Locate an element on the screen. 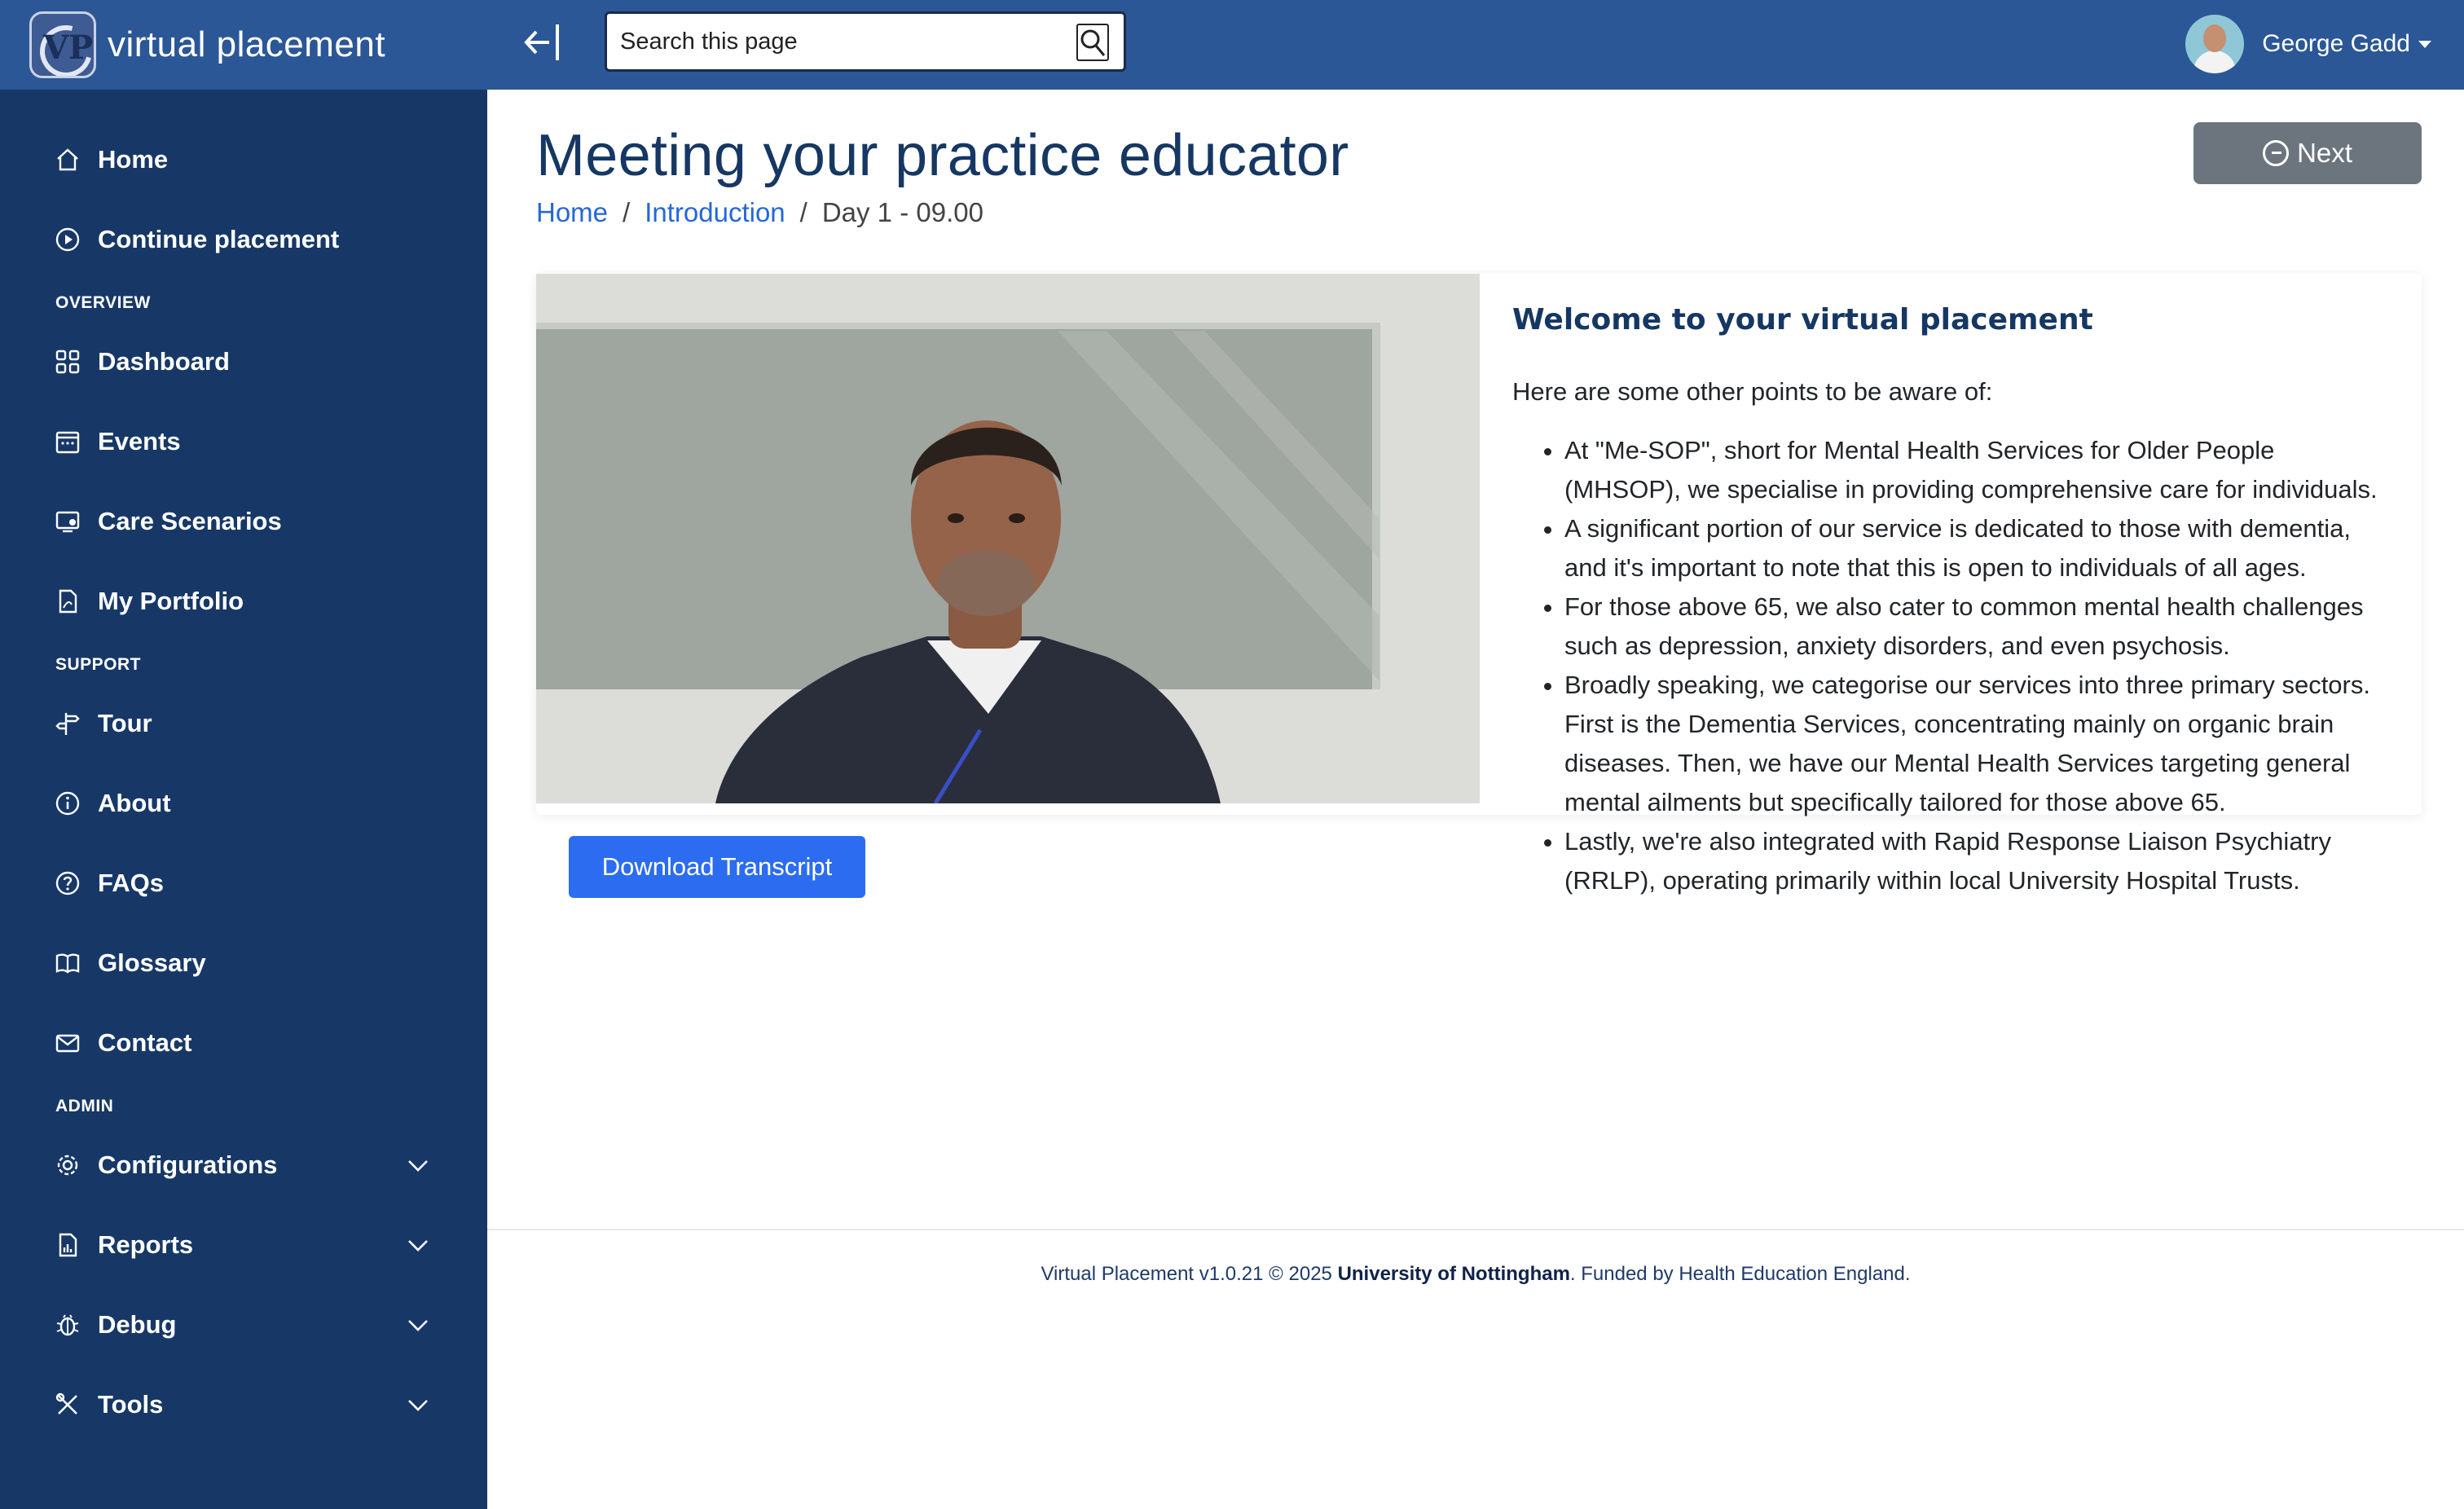 This screenshot has height=1509, width=2464. sidebar-item-label: Home is located at coordinates (133, 159).